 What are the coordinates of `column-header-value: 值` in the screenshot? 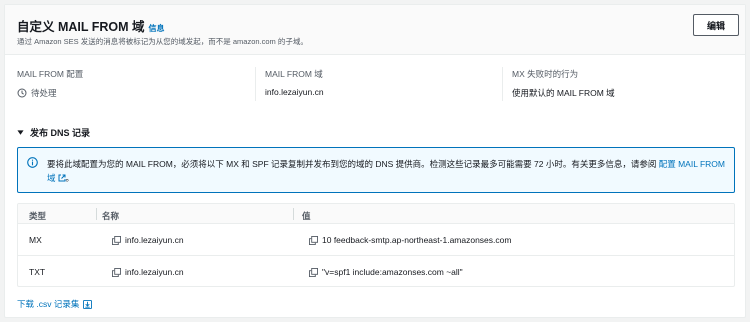 It's located at (306, 216).